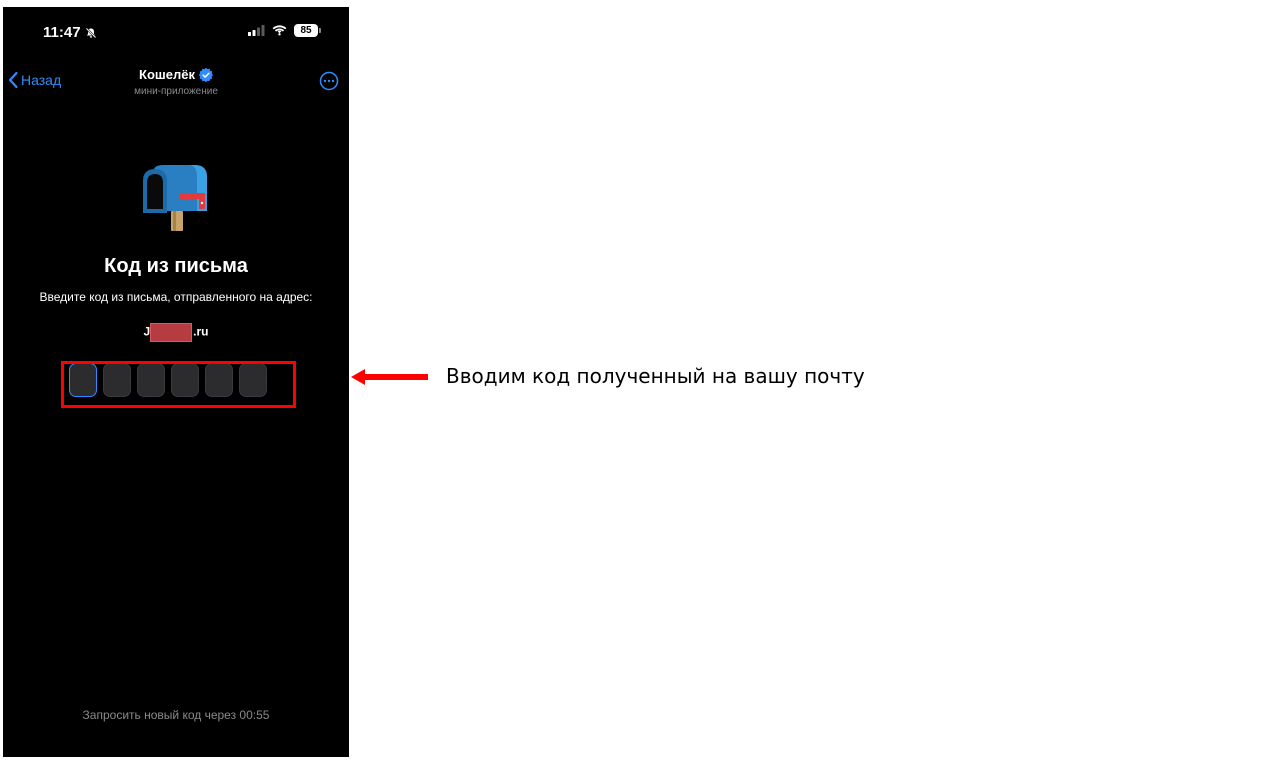  I want to click on more-options-button, so click(329, 83).